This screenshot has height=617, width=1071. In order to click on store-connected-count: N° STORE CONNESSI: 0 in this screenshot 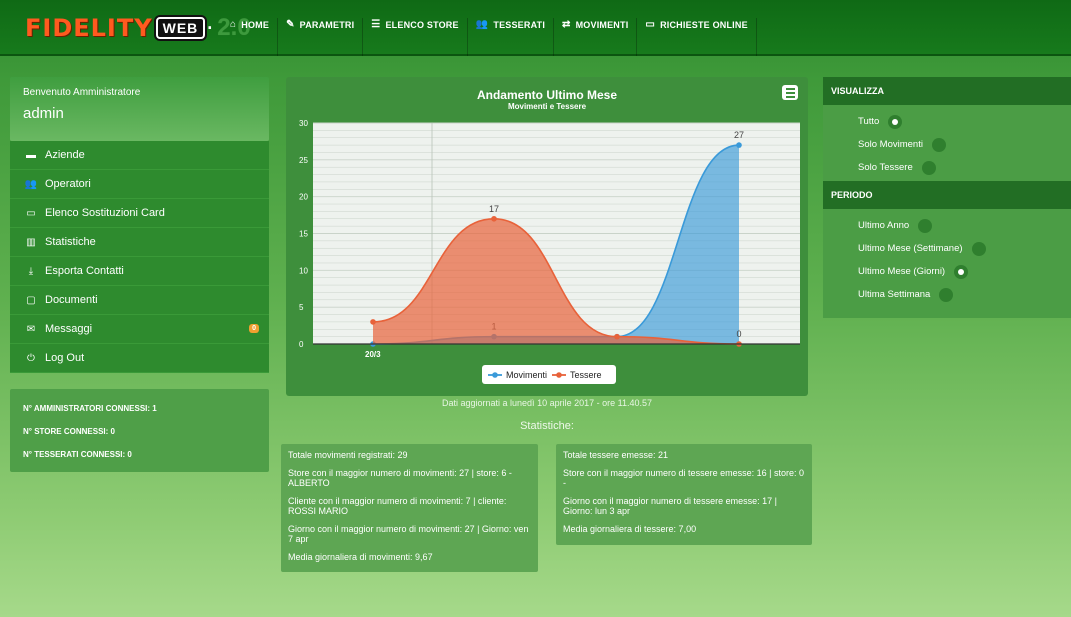, I will do `click(69, 431)`.